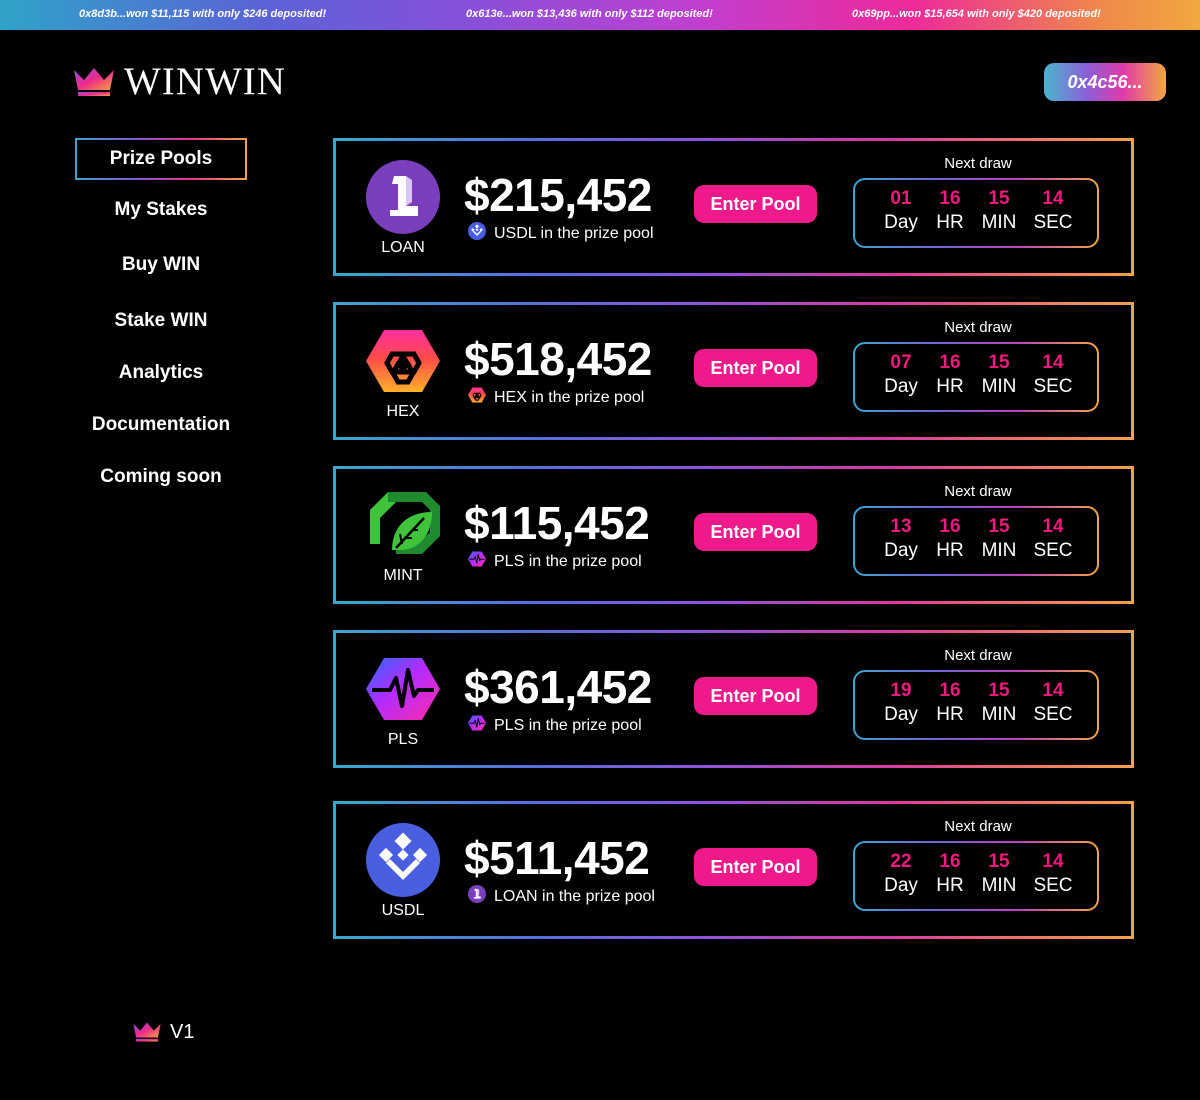 The height and width of the screenshot is (1100, 1200). Describe the element at coordinates (161, 210) in the screenshot. I see `nav-item-my-stakes: My Stakes` at that location.